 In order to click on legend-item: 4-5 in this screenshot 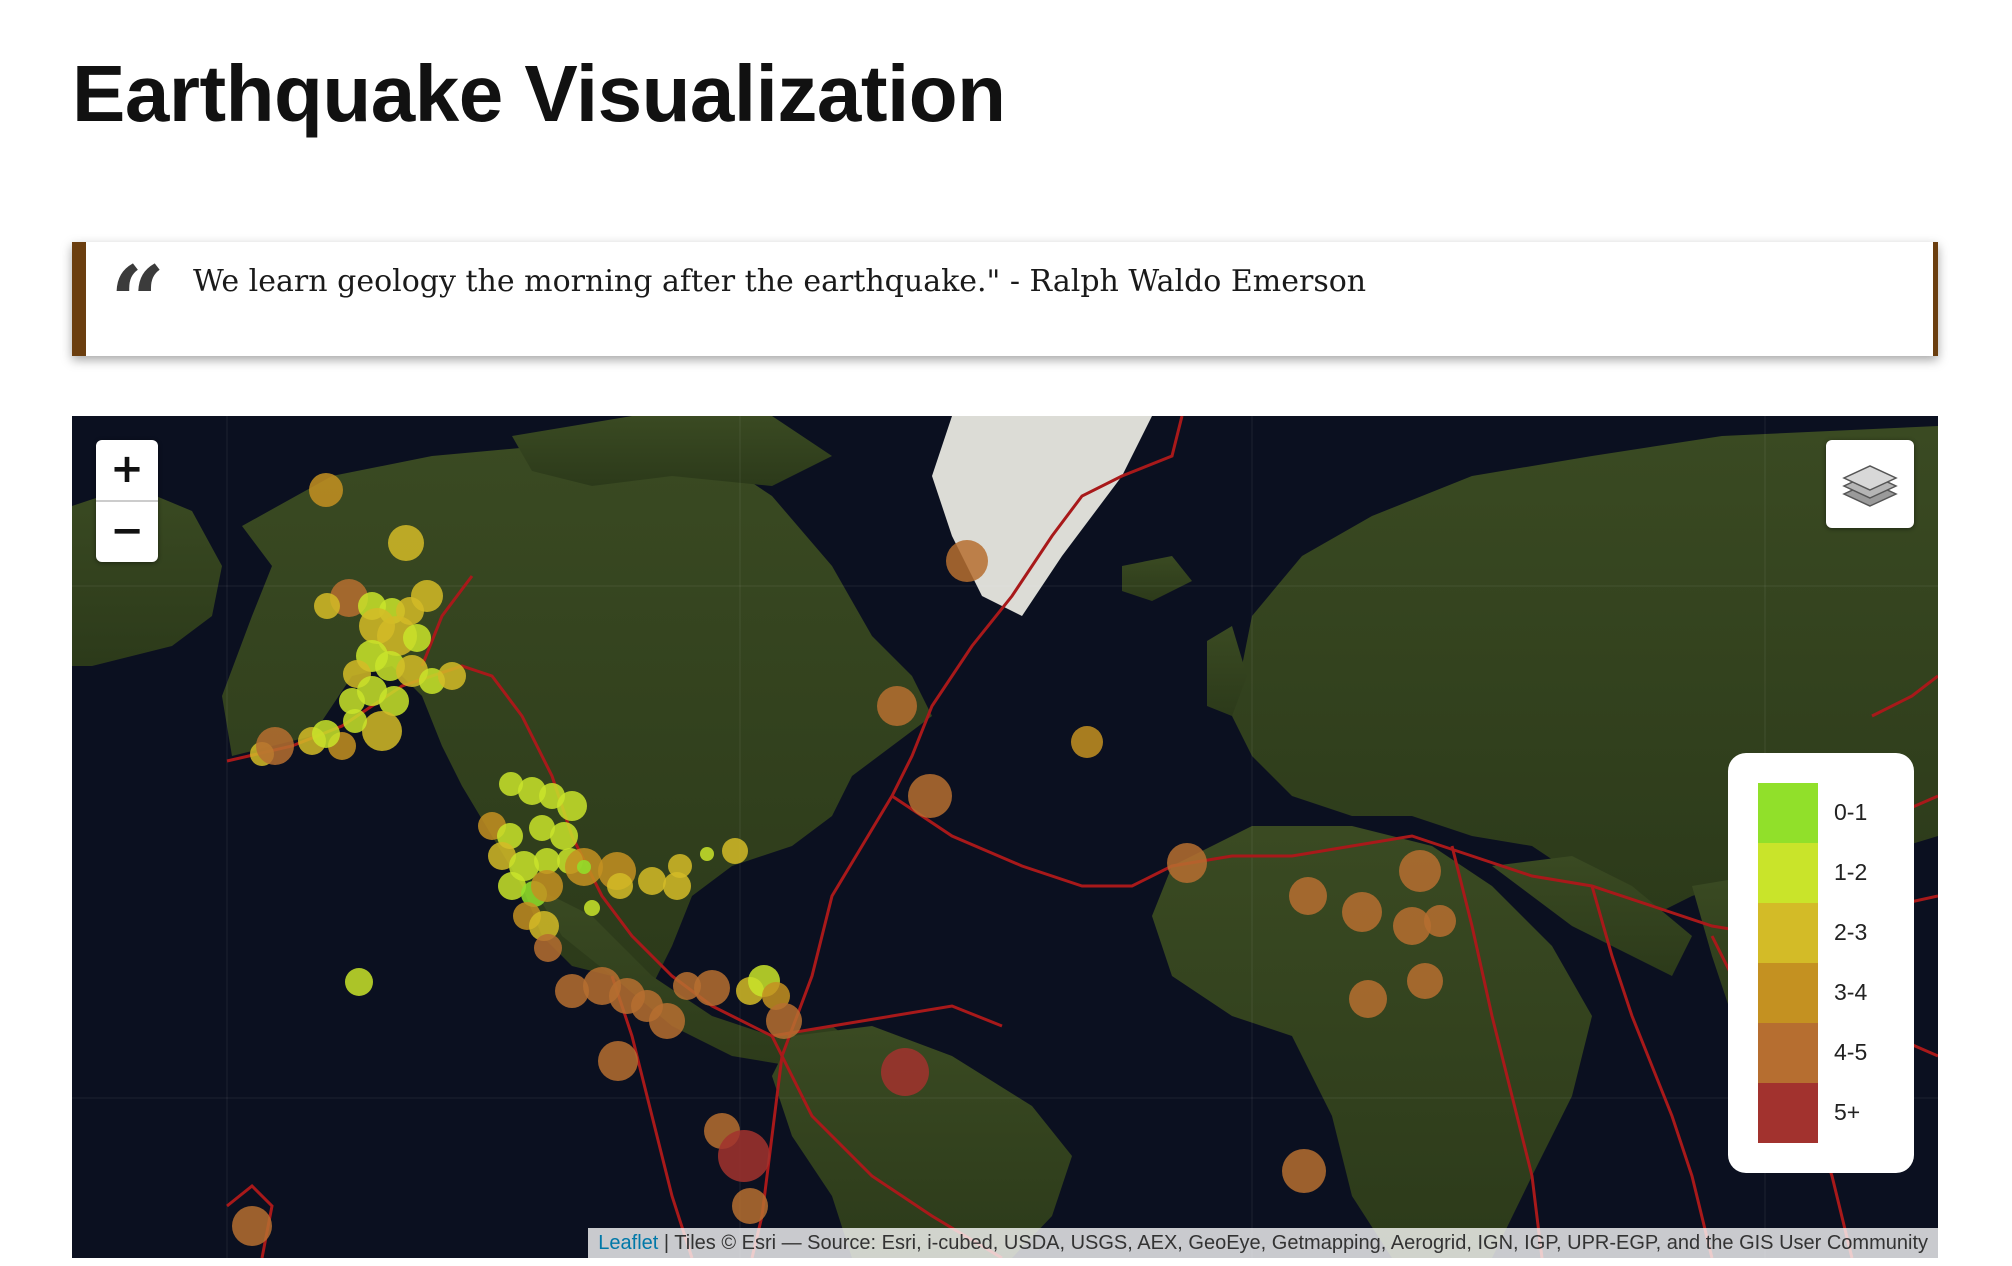, I will do `click(1828, 1053)`.